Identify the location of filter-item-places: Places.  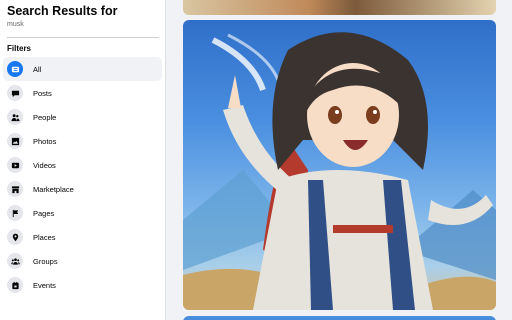
(82, 237).